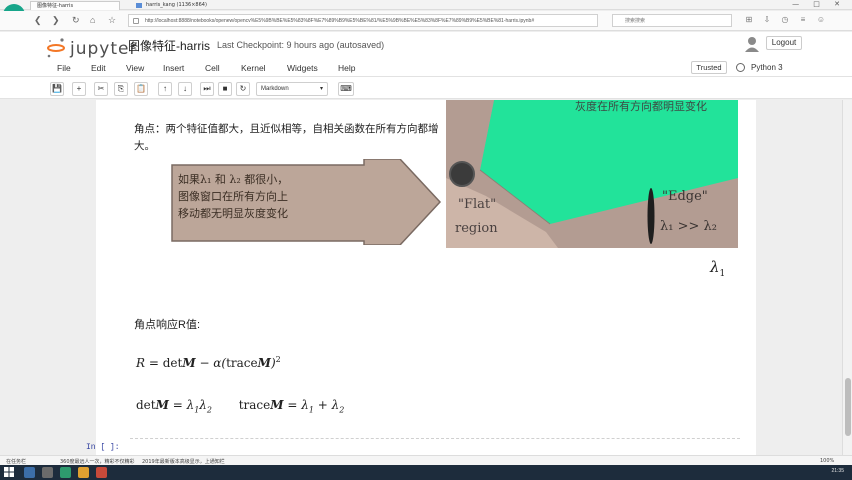 This screenshot has width=852, height=480. What do you see at coordinates (55, 6) in the screenshot?
I see `tab-notebook-label: 图像特征-harris` at bounding box center [55, 6].